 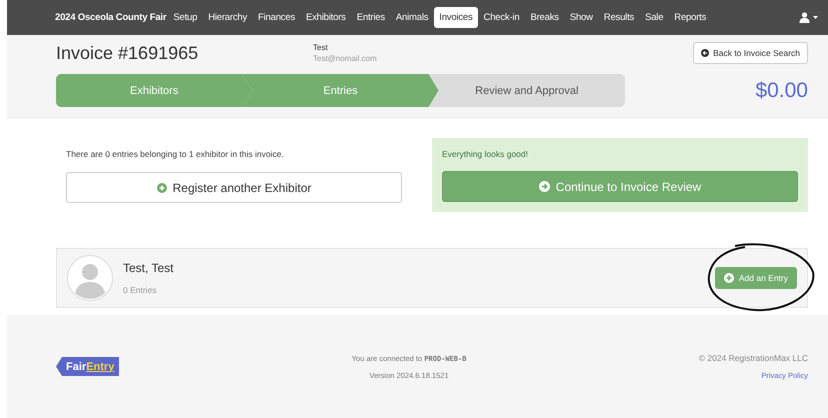 I want to click on copyright-text: © 2024 RegistrationMax LLC, so click(x=753, y=358).